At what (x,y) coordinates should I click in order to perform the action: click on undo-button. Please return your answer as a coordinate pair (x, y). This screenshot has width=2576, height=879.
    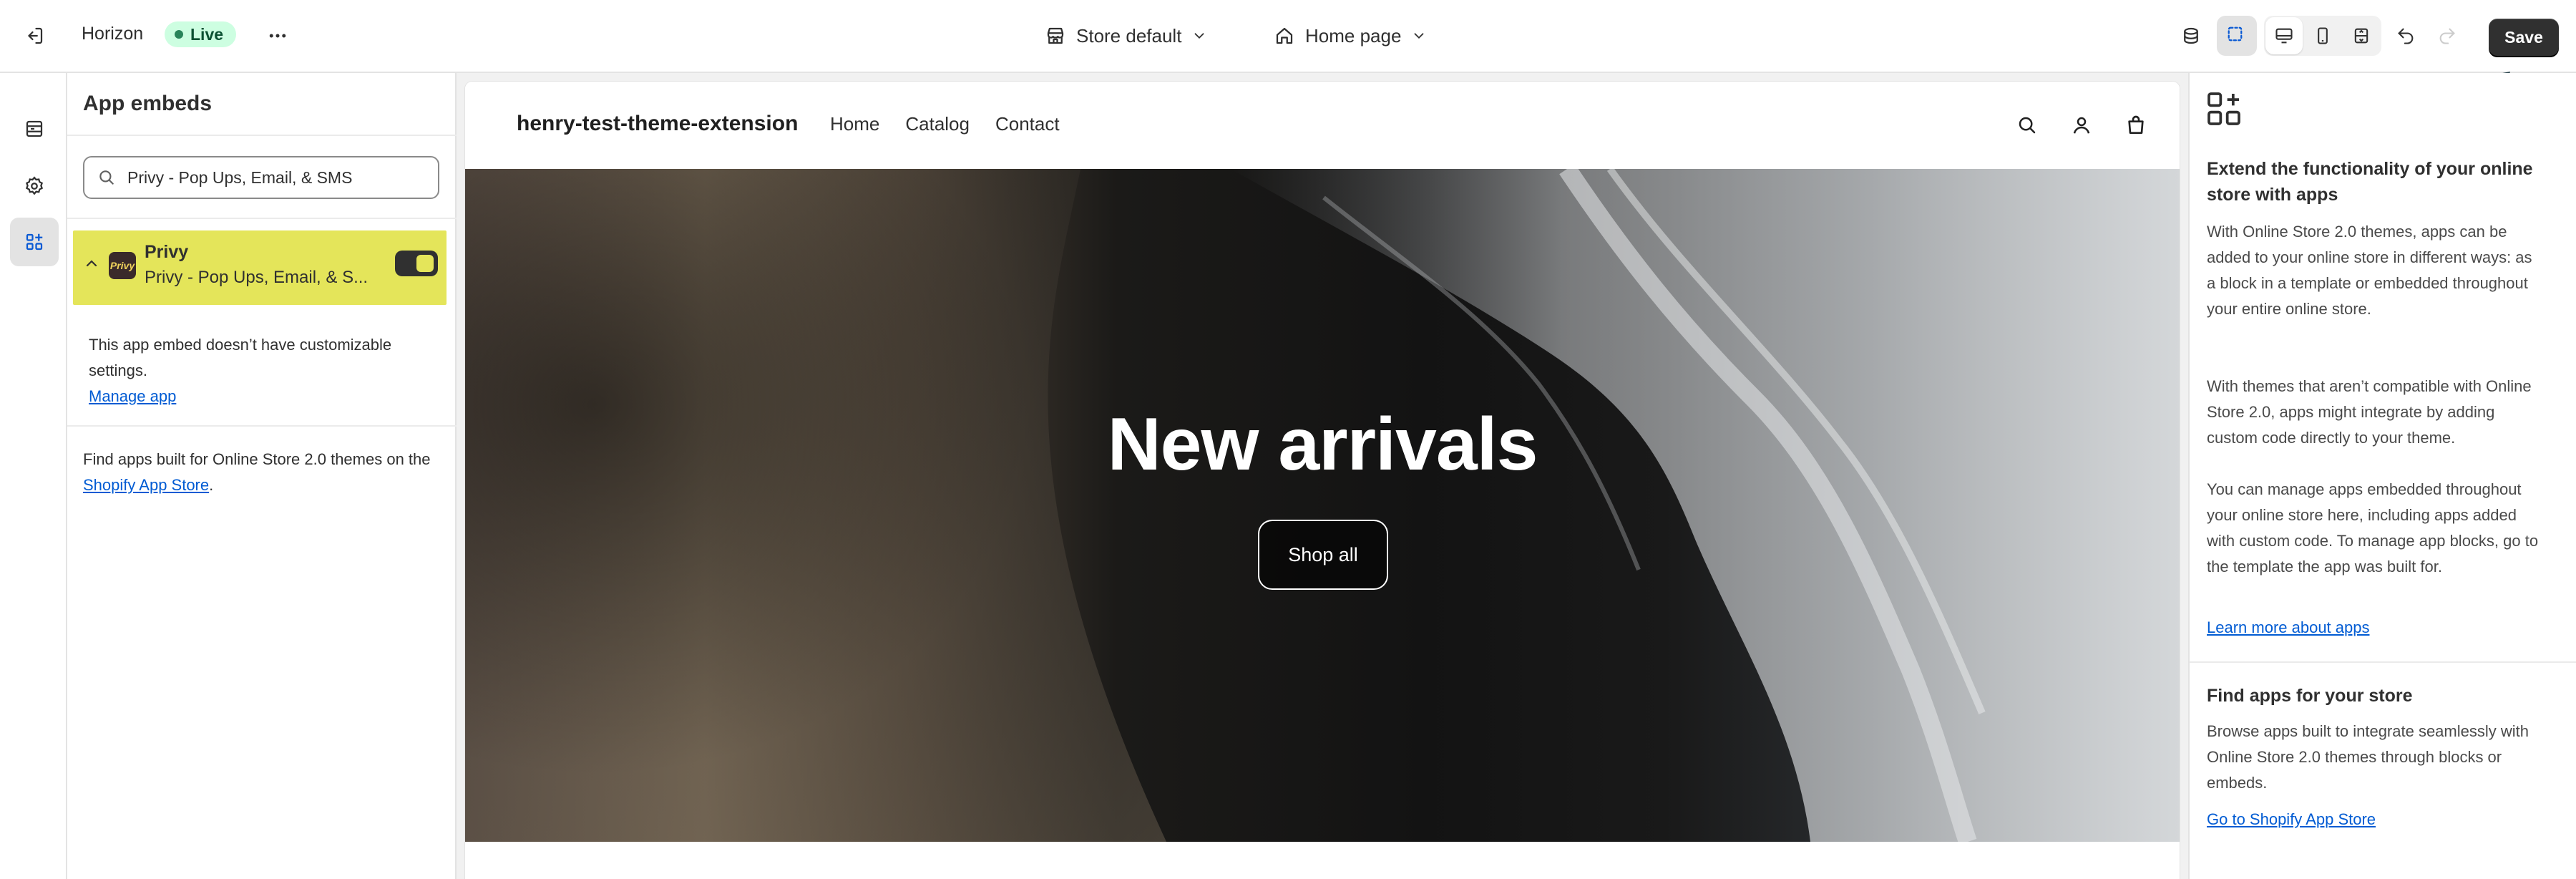
    Looking at the image, I should click on (2406, 36).